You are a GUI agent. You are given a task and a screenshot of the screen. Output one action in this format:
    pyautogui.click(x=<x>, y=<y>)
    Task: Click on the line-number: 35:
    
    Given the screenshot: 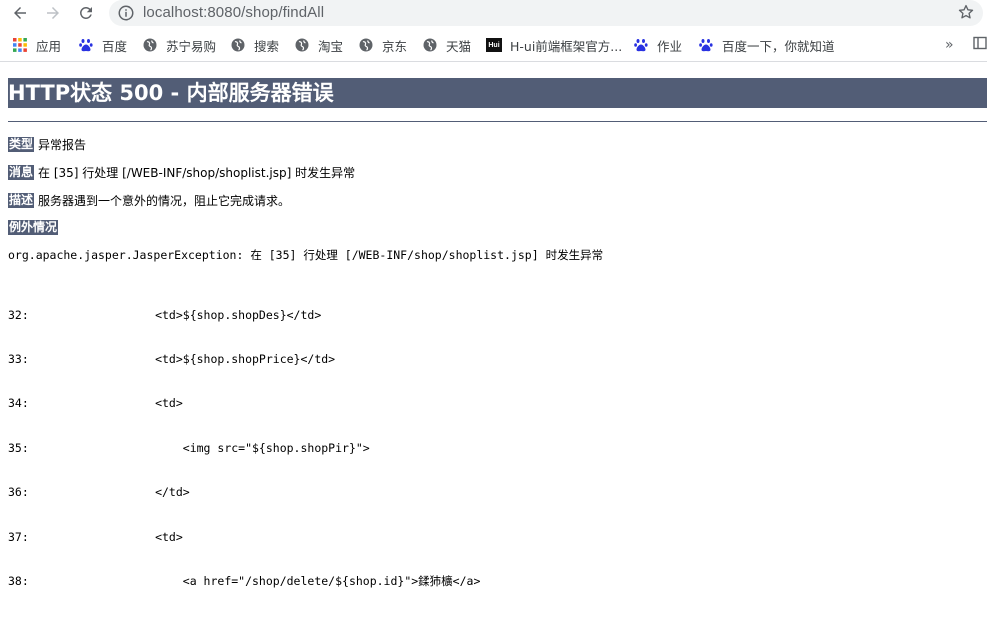 What is the action you would take?
    pyautogui.click(x=18, y=447)
    